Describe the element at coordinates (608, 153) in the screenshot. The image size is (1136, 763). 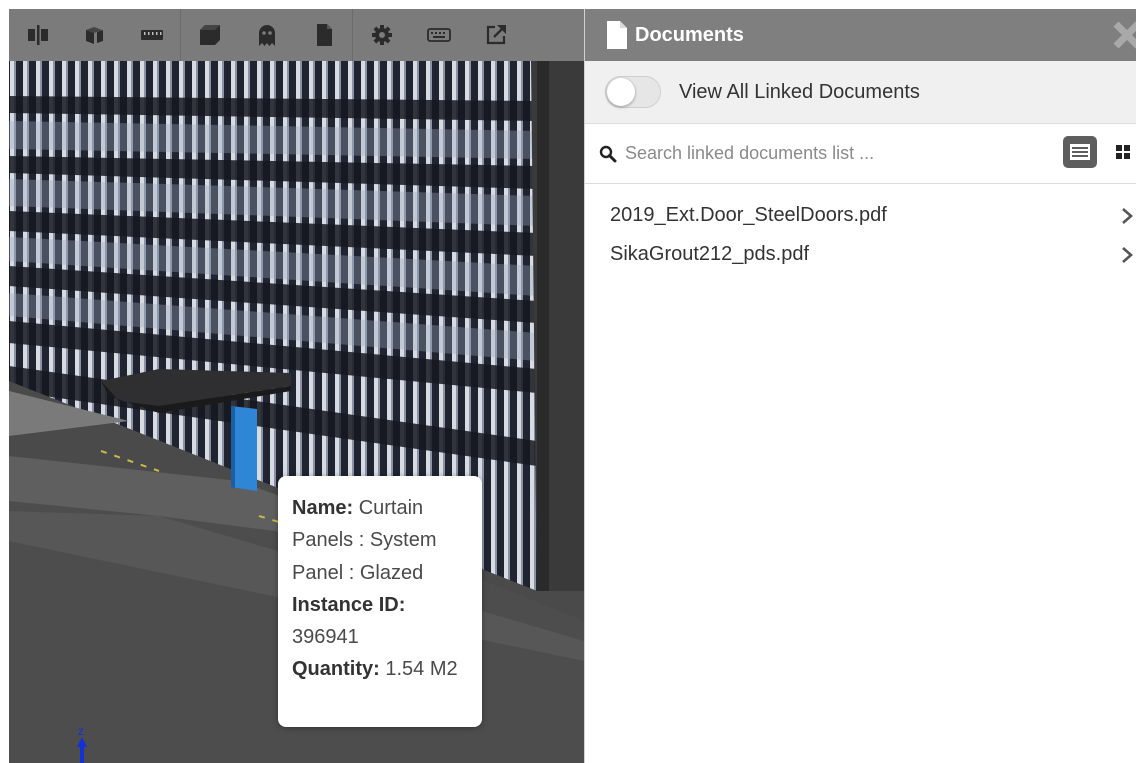
I see `search-icon` at that location.